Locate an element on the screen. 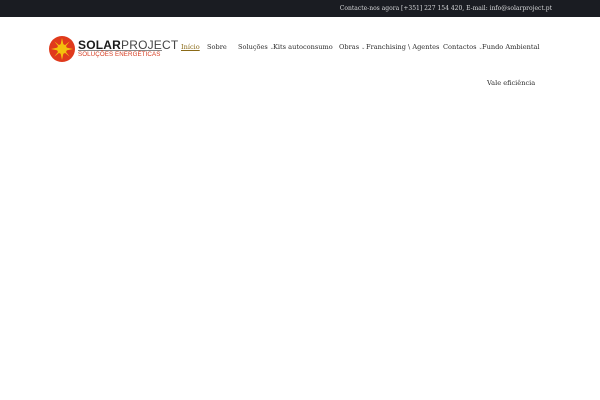  chevron-down-icon: ⌄ is located at coordinates (363, 48).